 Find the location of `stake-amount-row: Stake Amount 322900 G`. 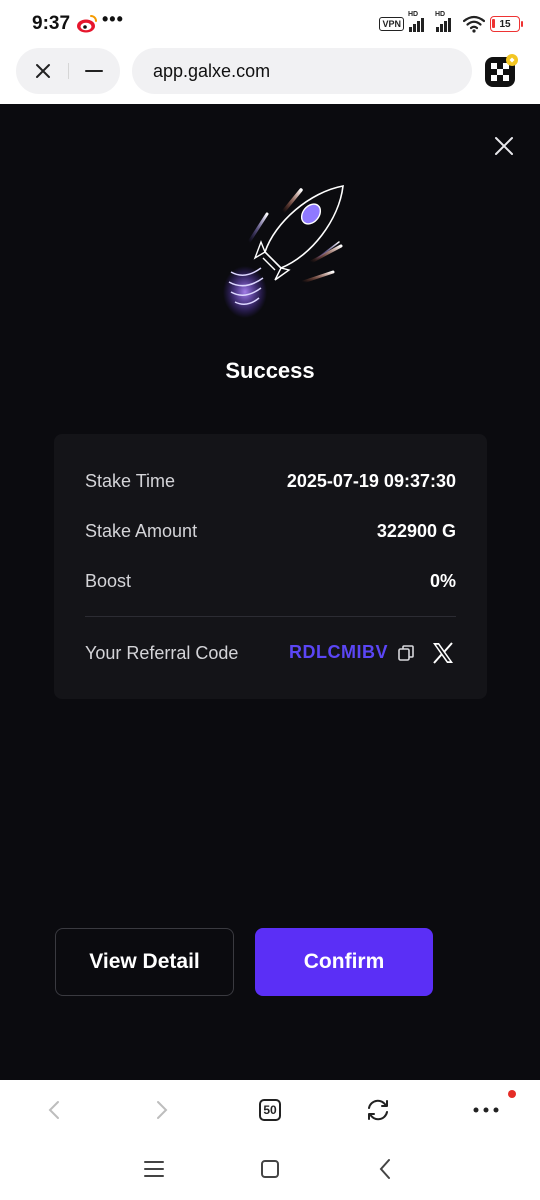

stake-amount-row: Stake Amount 322900 G is located at coordinates (270, 531).